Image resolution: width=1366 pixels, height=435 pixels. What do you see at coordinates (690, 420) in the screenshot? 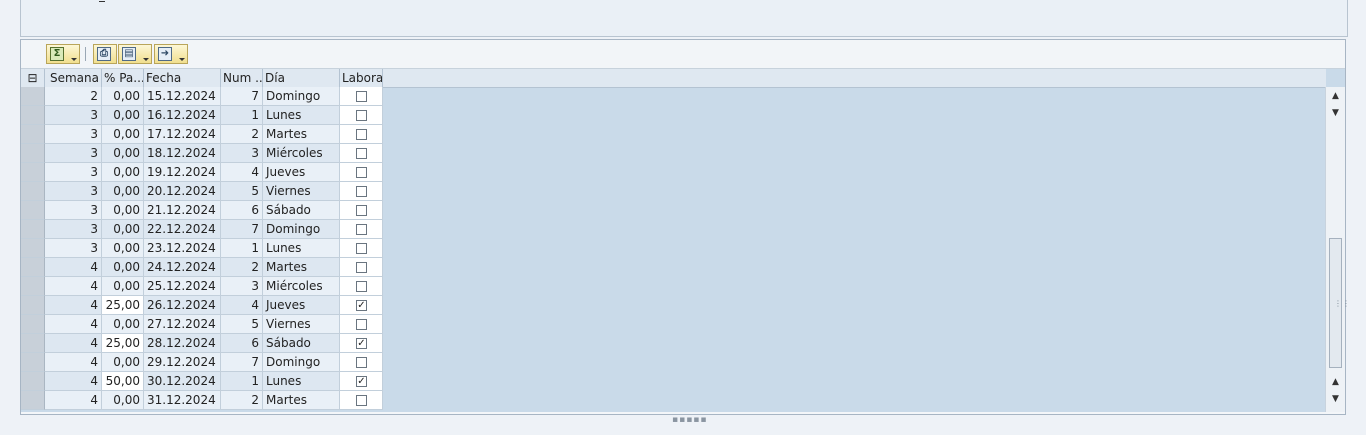
I see `resize-grip-icon: ▪▪▪▪▪` at bounding box center [690, 420].